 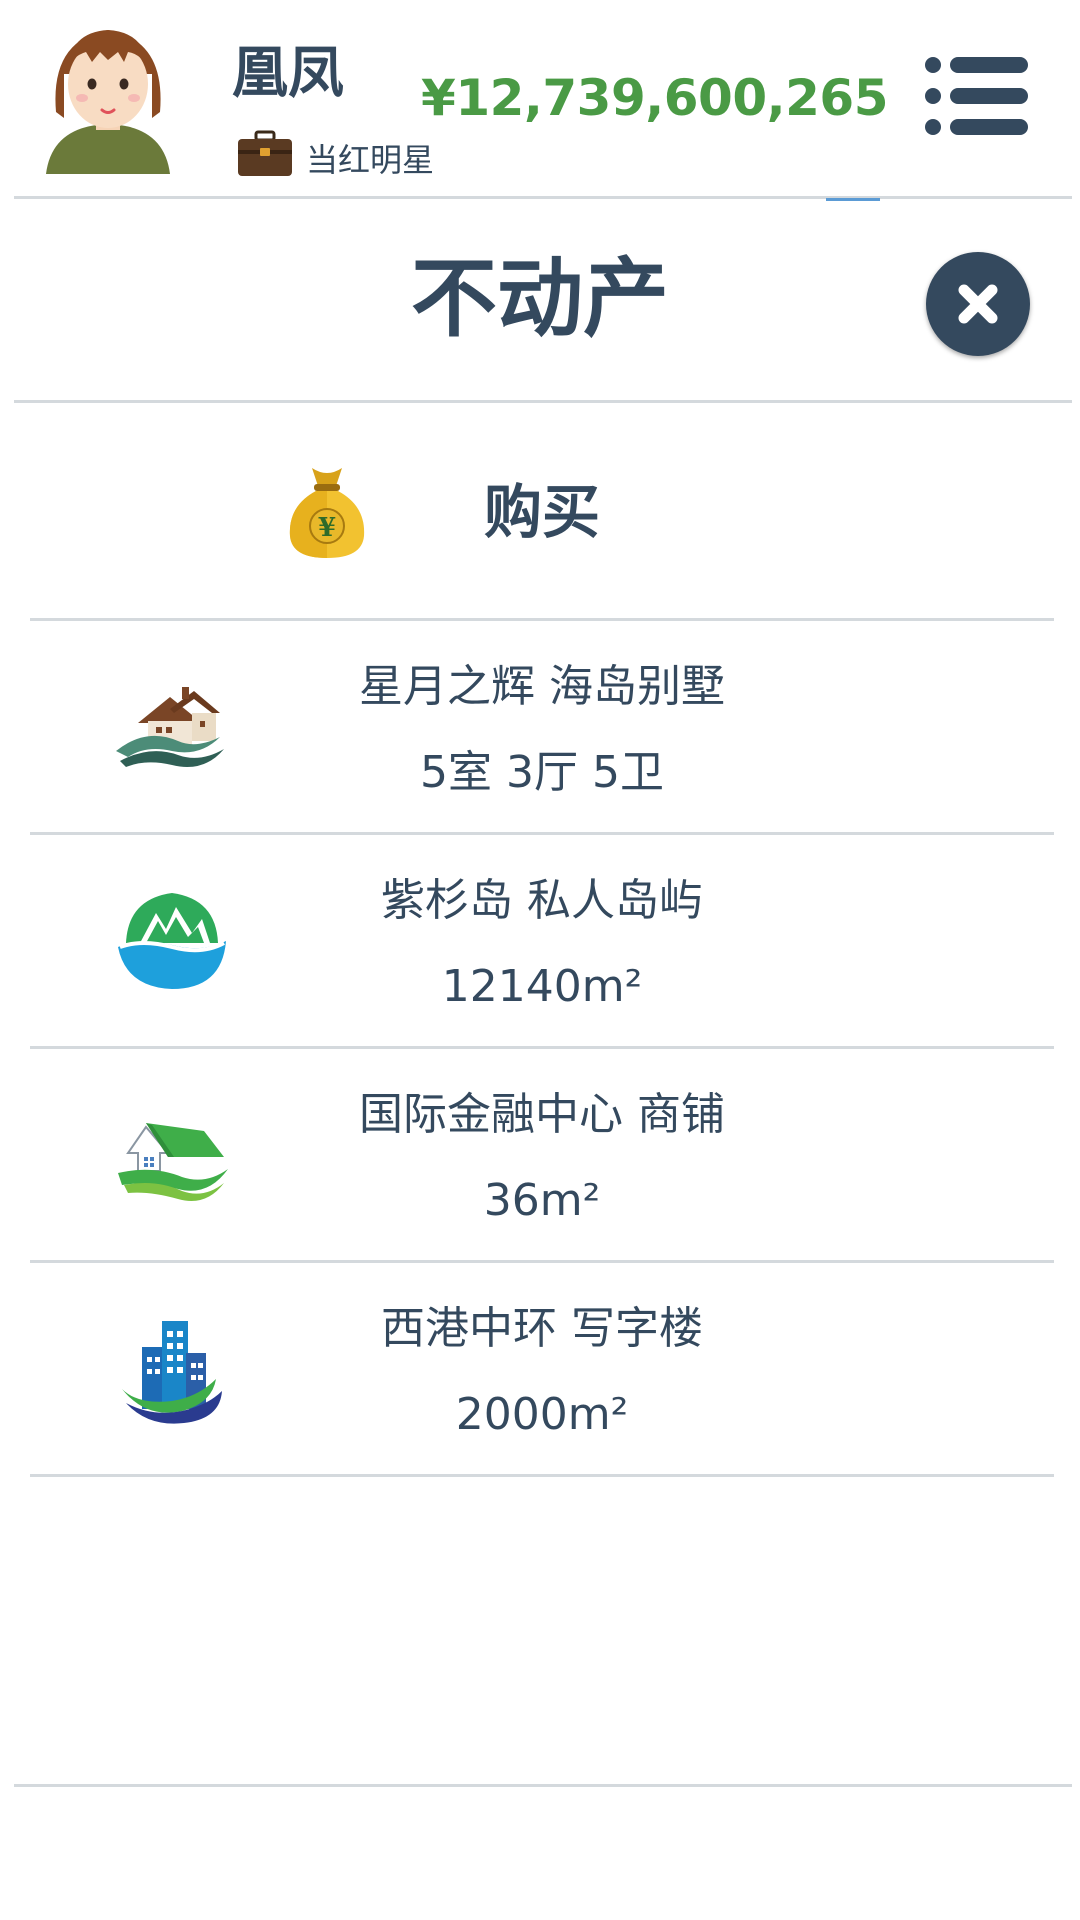 What do you see at coordinates (542, 1114) in the screenshot?
I see `property-name: 国际金融中心 商铺` at bounding box center [542, 1114].